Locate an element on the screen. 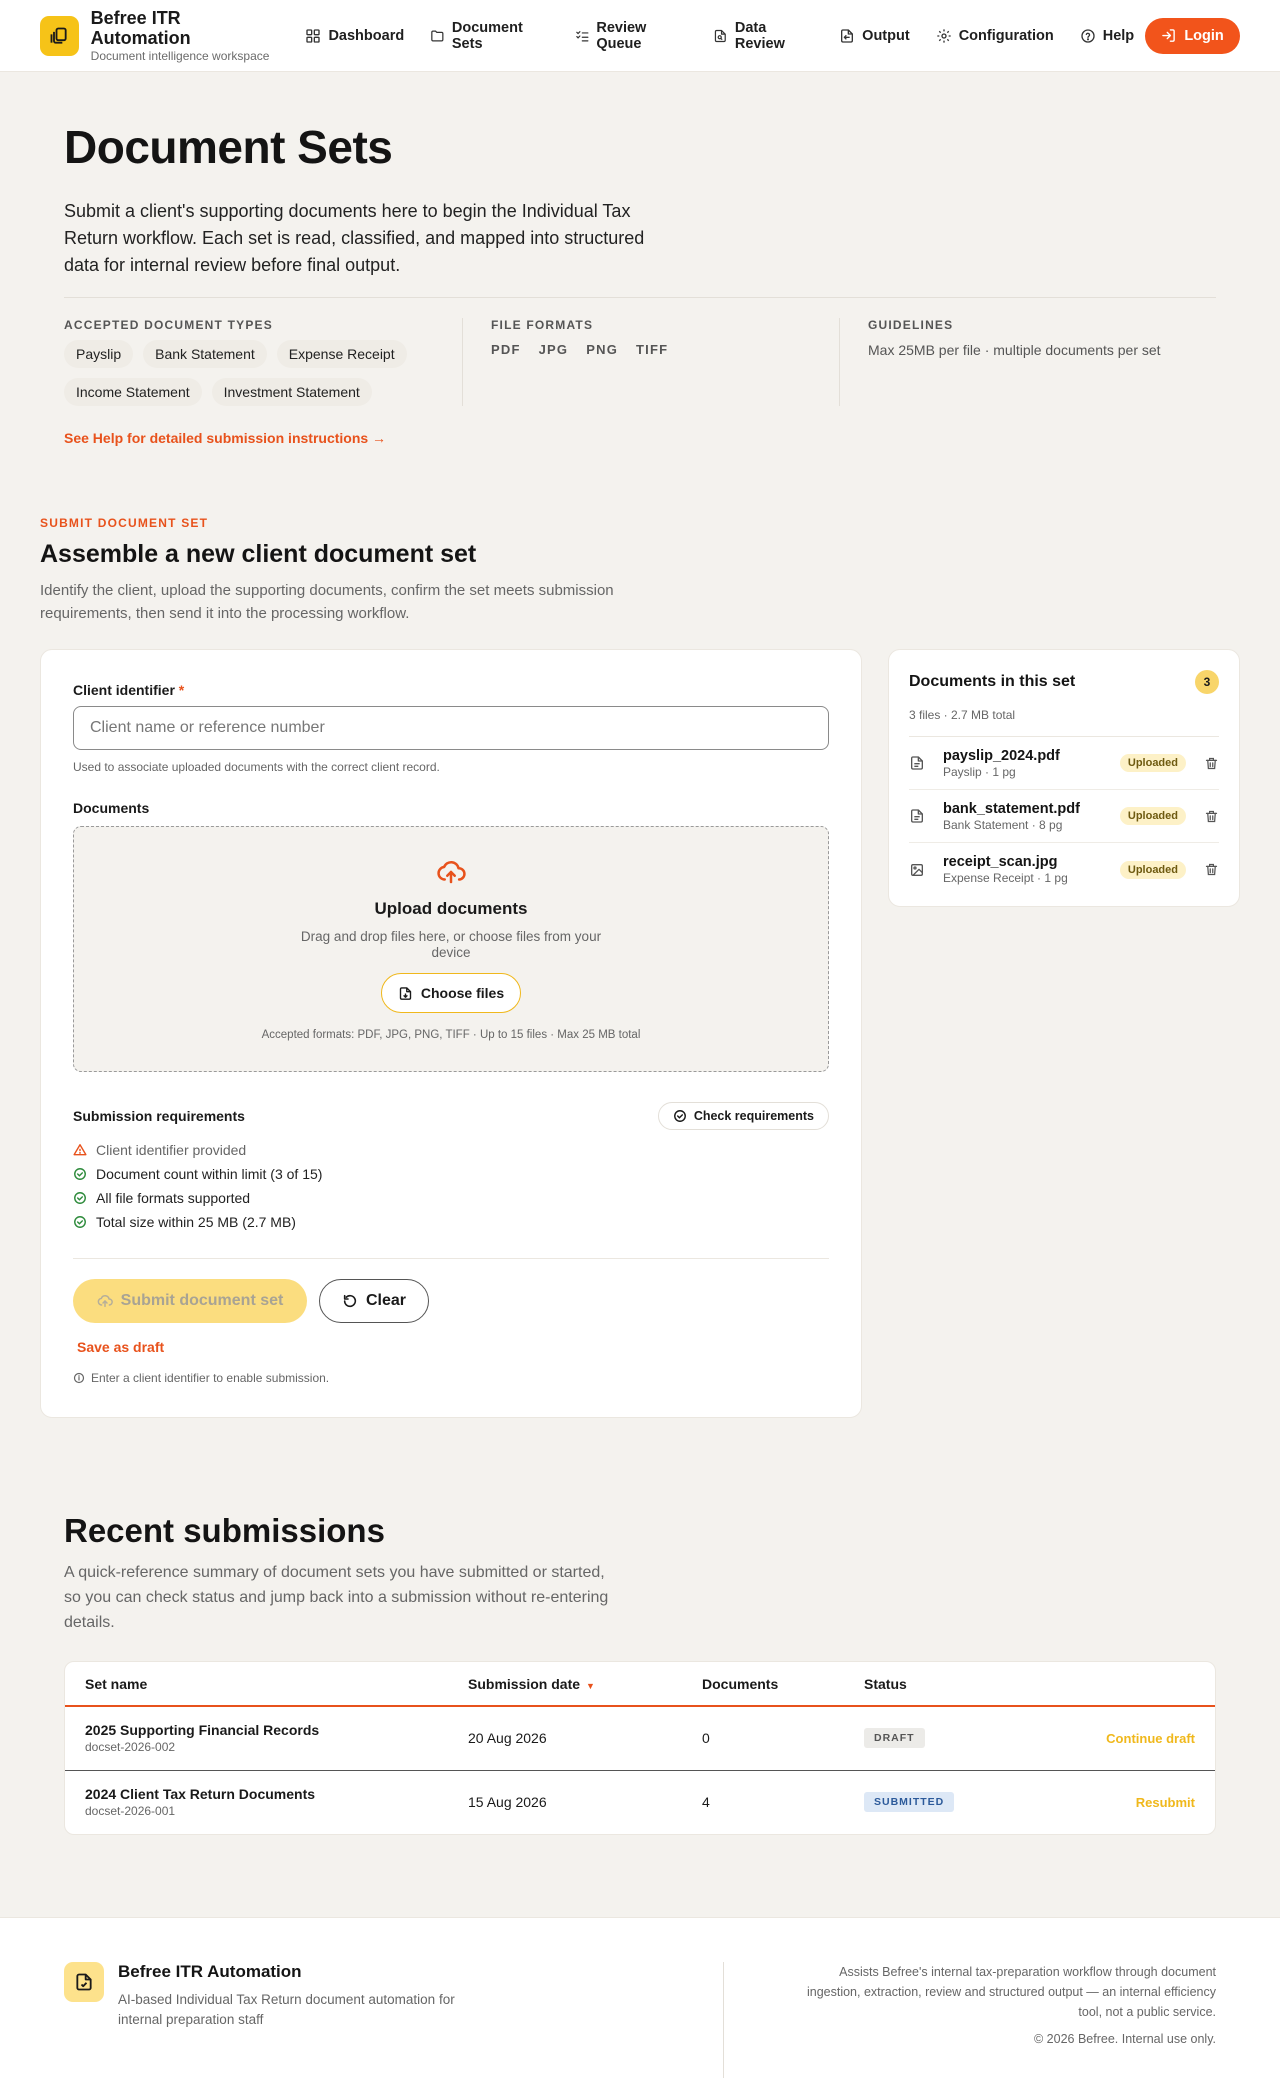 This screenshot has height=2078, width=1280. client-identifier-input: Client name or reference number is located at coordinates (451, 728).